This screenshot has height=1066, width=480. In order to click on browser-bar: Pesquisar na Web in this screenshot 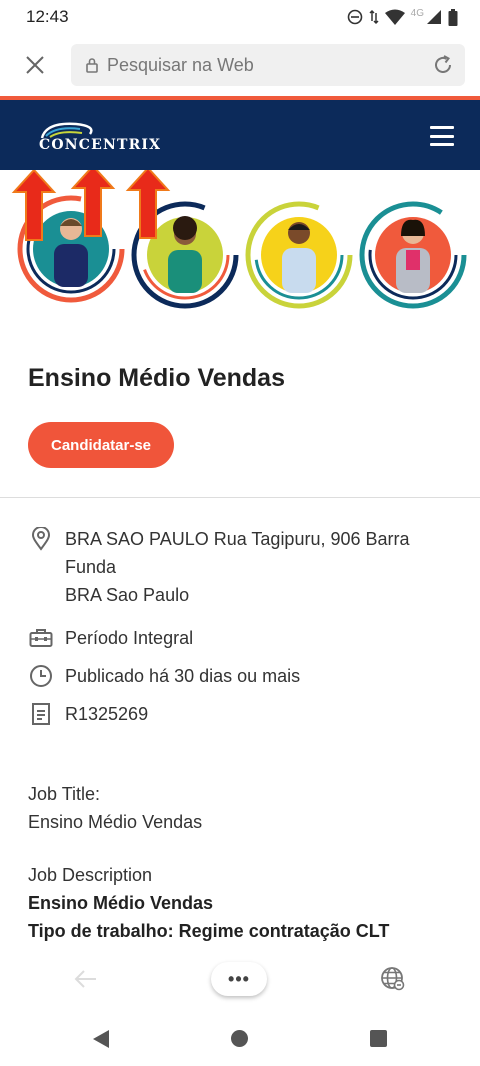, I will do `click(240, 65)`.